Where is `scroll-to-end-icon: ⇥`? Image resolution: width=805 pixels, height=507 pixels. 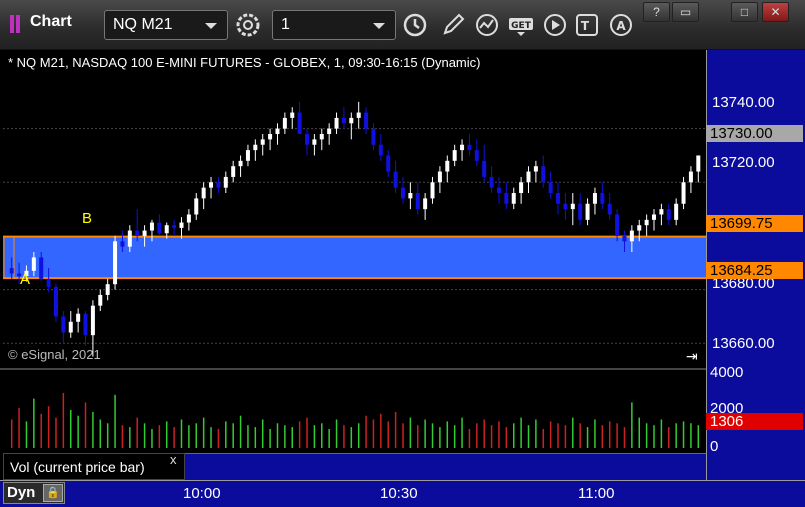 scroll-to-end-icon: ⇥ is located at coordinates (692, 356).